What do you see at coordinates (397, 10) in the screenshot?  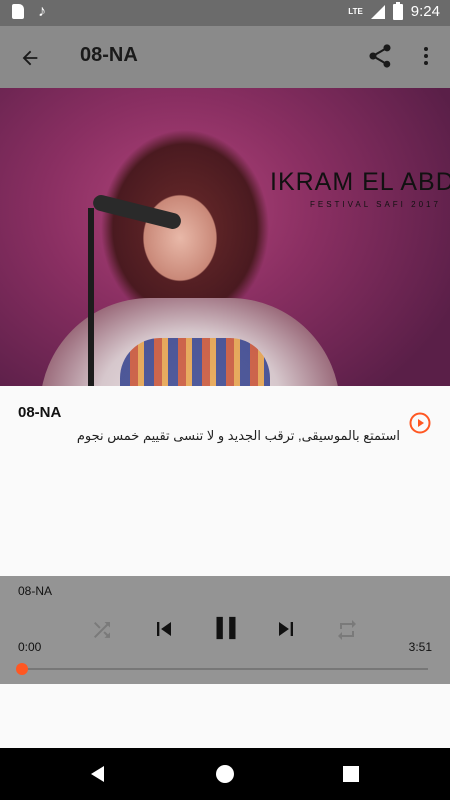 I see `battery-charging-icon` at bounding box center [397, 10].